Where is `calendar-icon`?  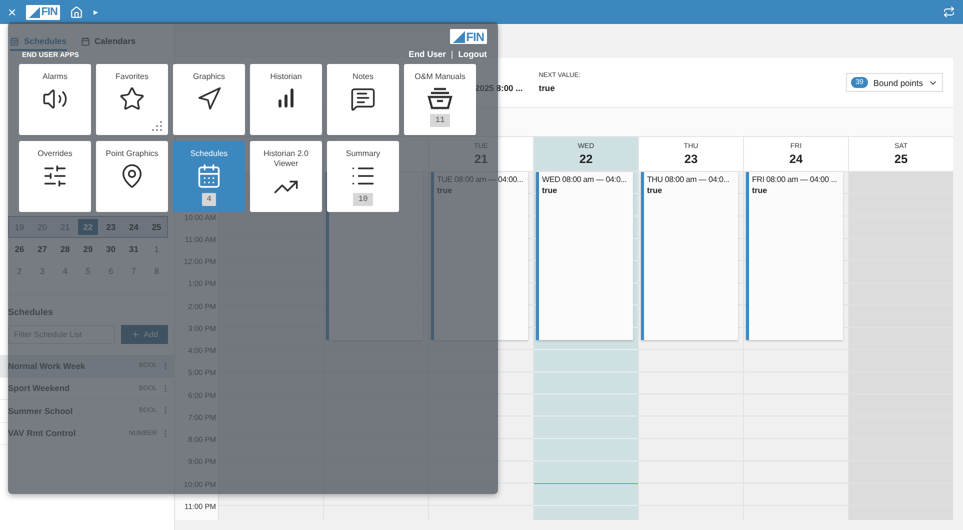
calendar-icon is located at coordinates (209, 176).